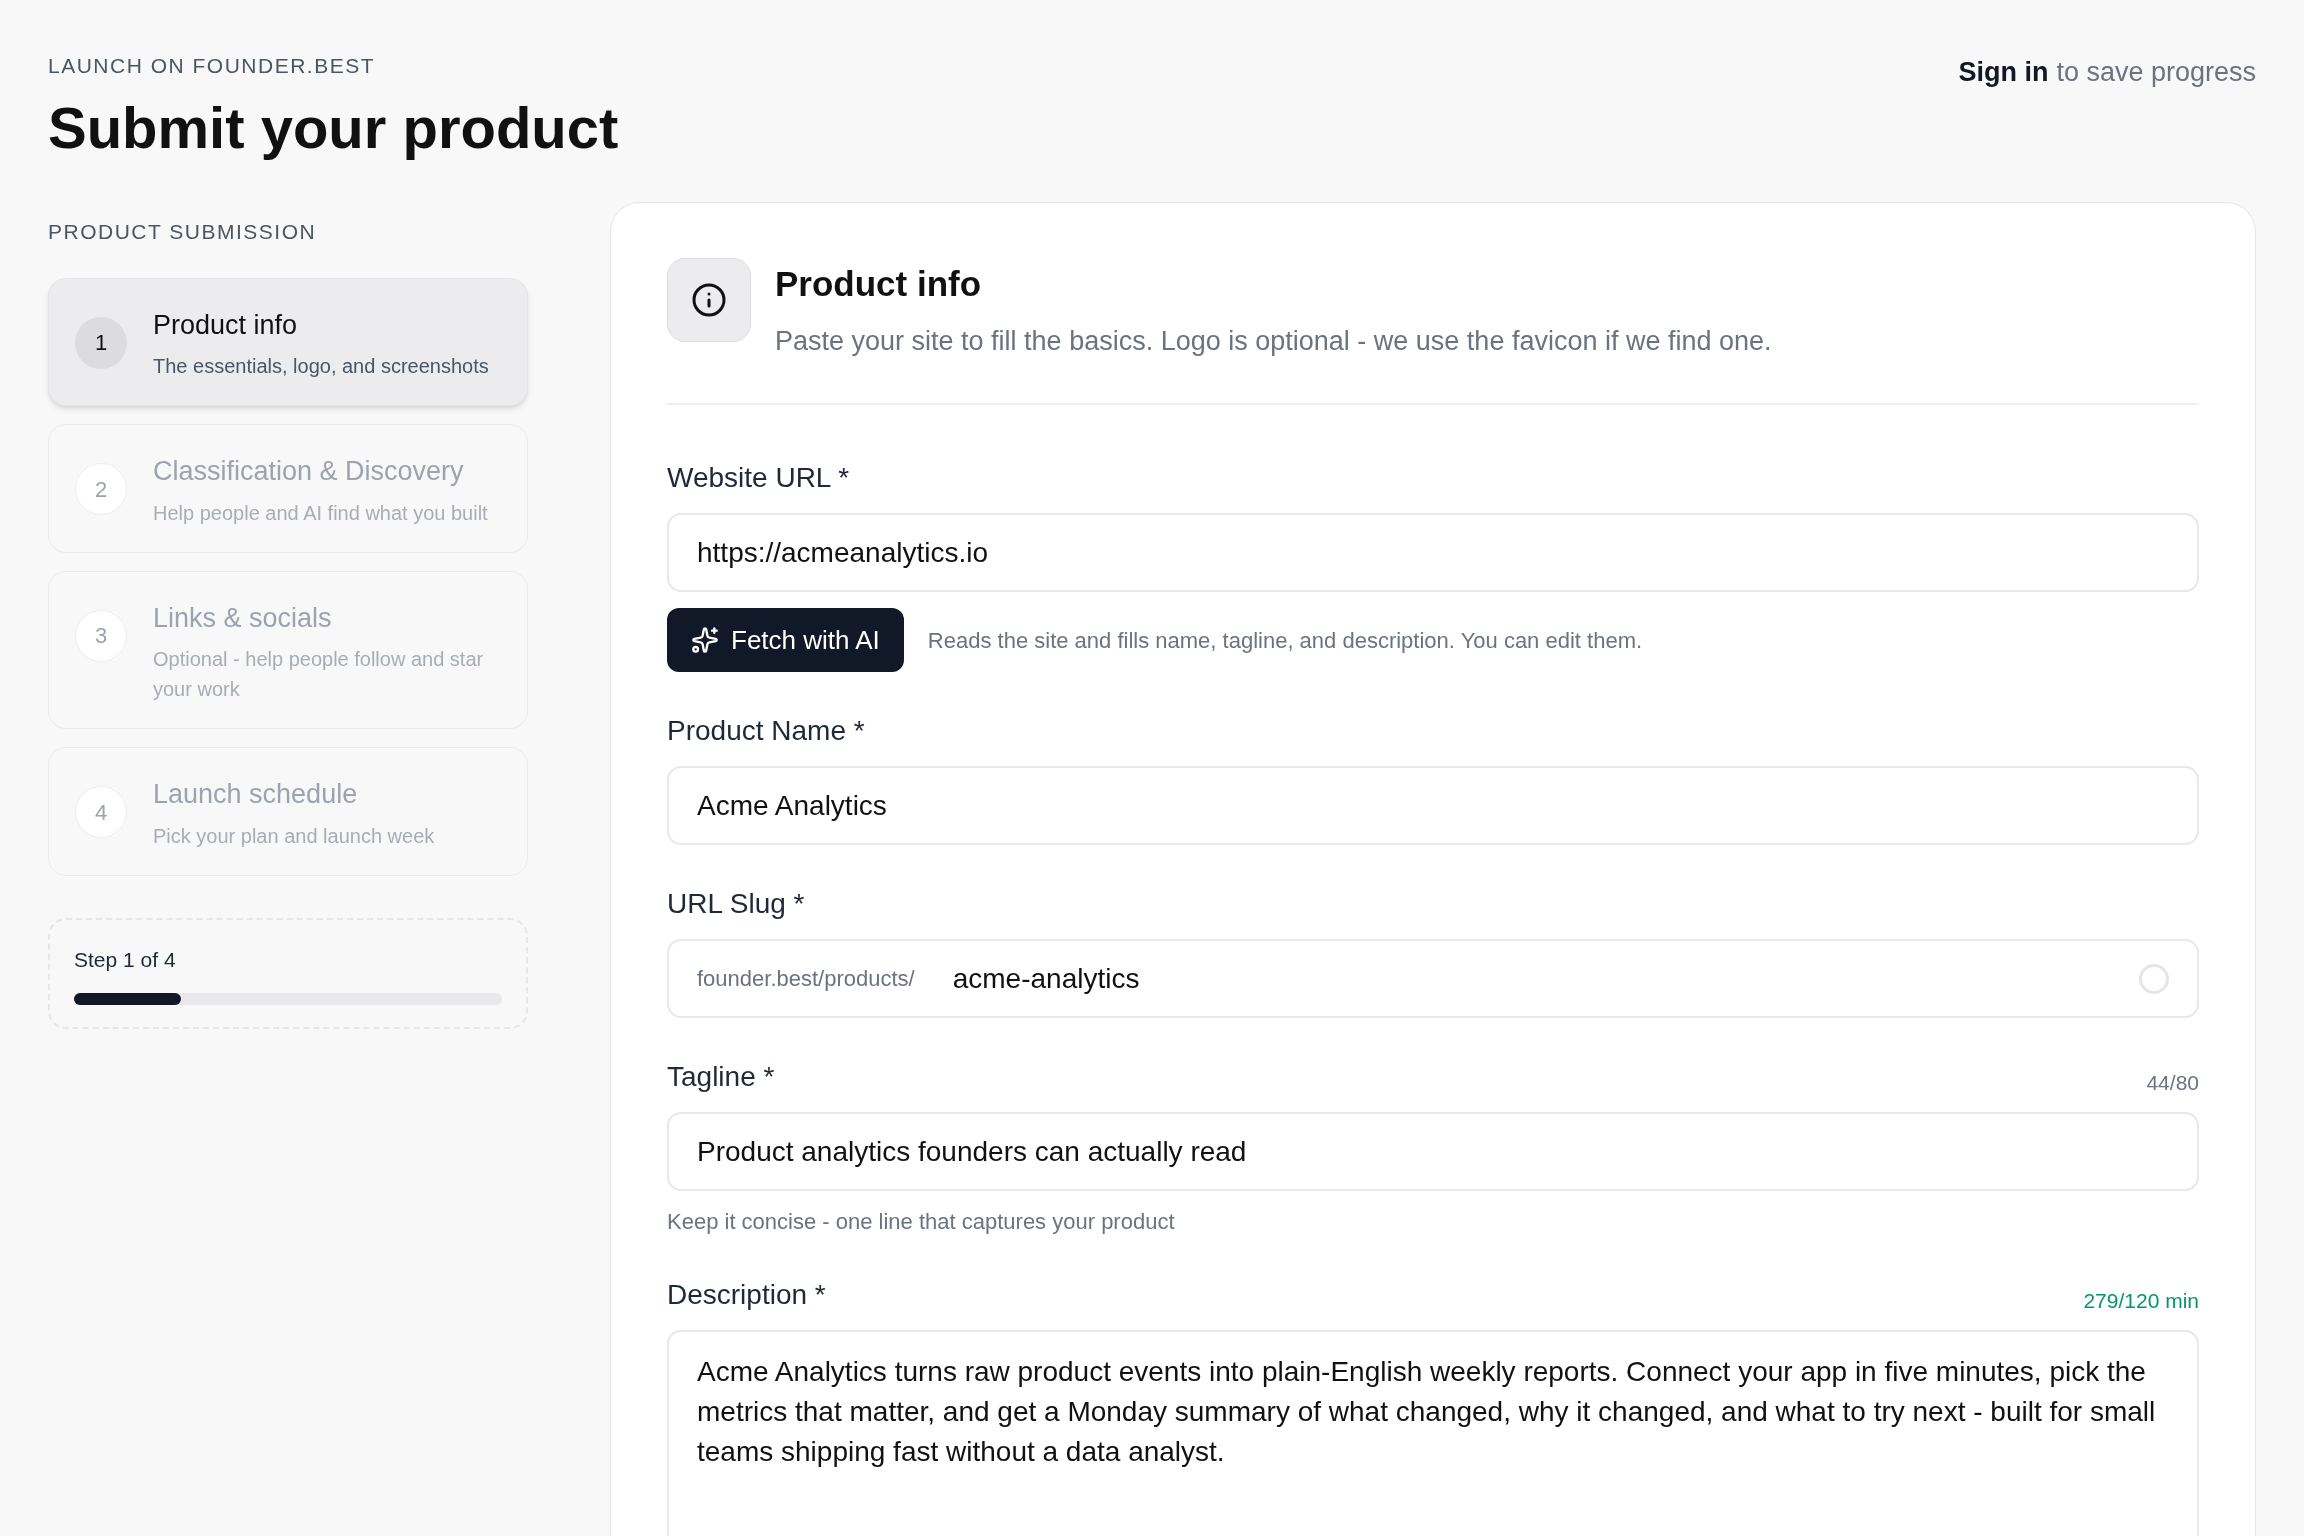 This screenshot has height=1536, width=2304. What do you see at coordinates (321, 366) in the screenshot?
I see `step-description: The essentials, logo, and screenshots` at bounding box center [321, 366].